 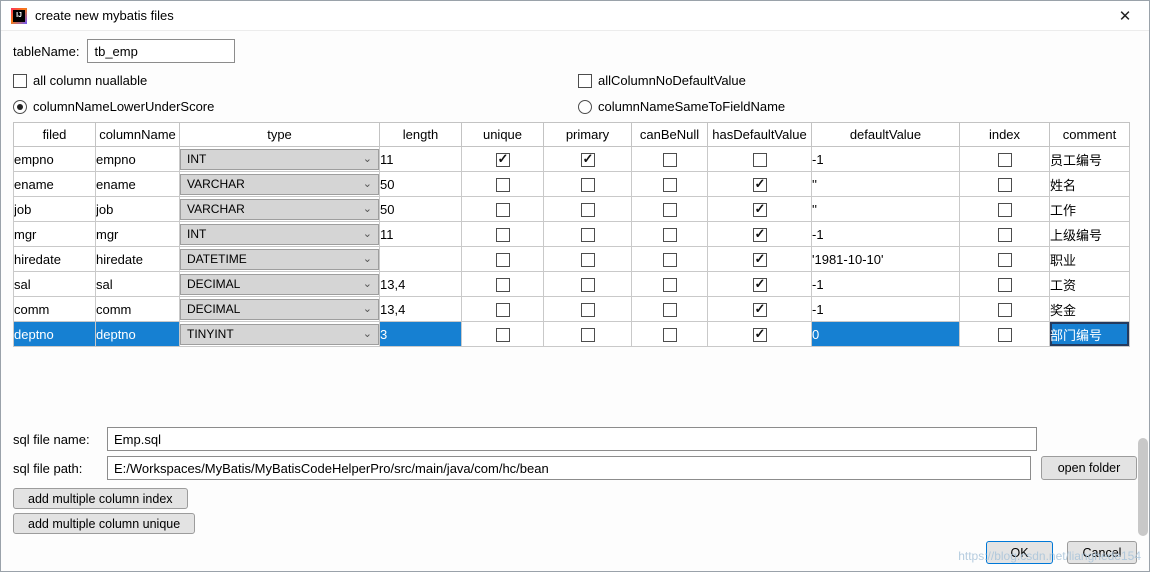 What do you see at coordinates (857, 106) in the screenshot?
I see `column-name-same-to-field-option: columnNameSameToFieldName` at bounding box center [857, 106].